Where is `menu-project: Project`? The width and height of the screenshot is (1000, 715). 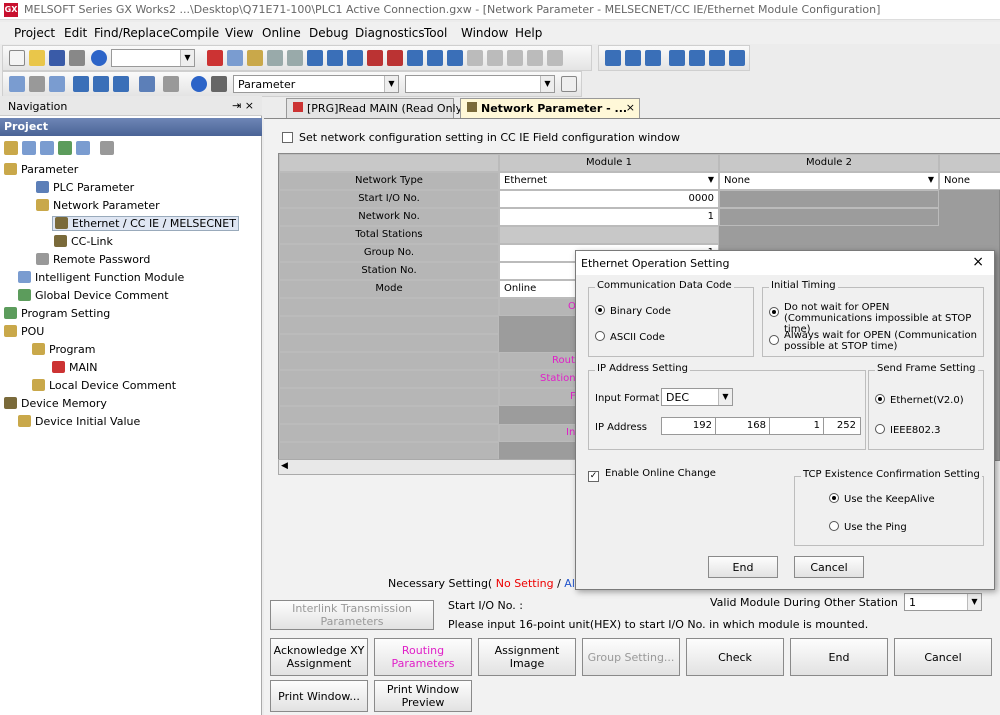
menu-project: Project is located at coordinates (34, 33).